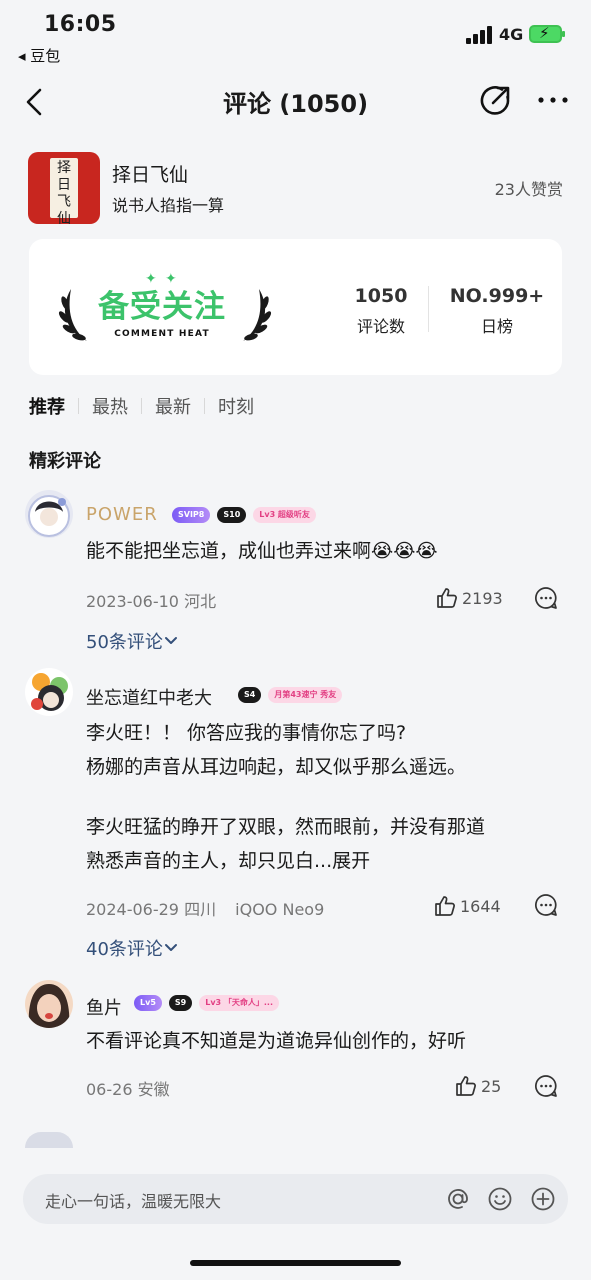 This screenshot has width=591, height=1280. Describe the element at coordinates (104, 1007) in the screenshot. I see `username: 鱼片` at that location.